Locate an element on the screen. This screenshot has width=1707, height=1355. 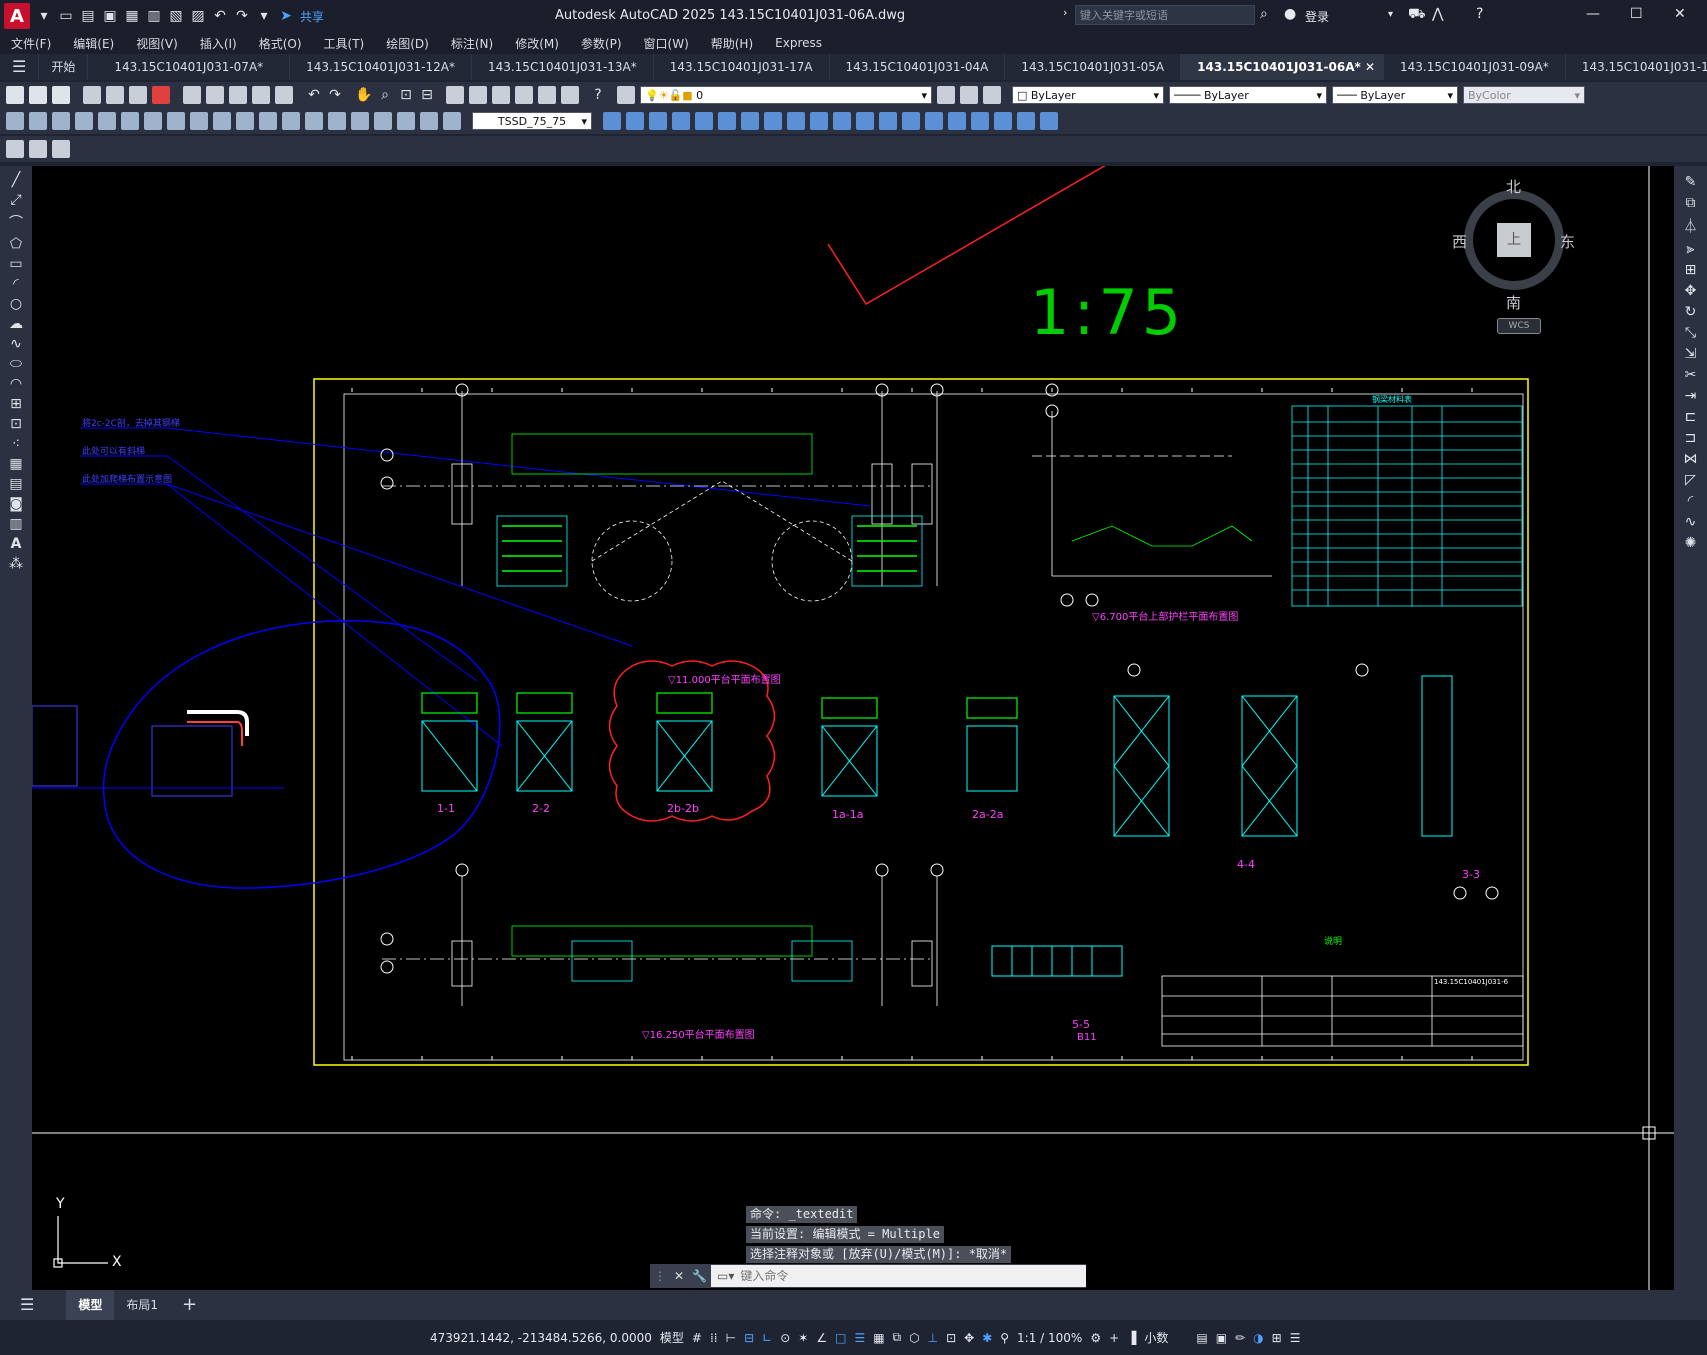
annotation-scale: 1:1 / 100% is located at coordinates (1049, 1338).